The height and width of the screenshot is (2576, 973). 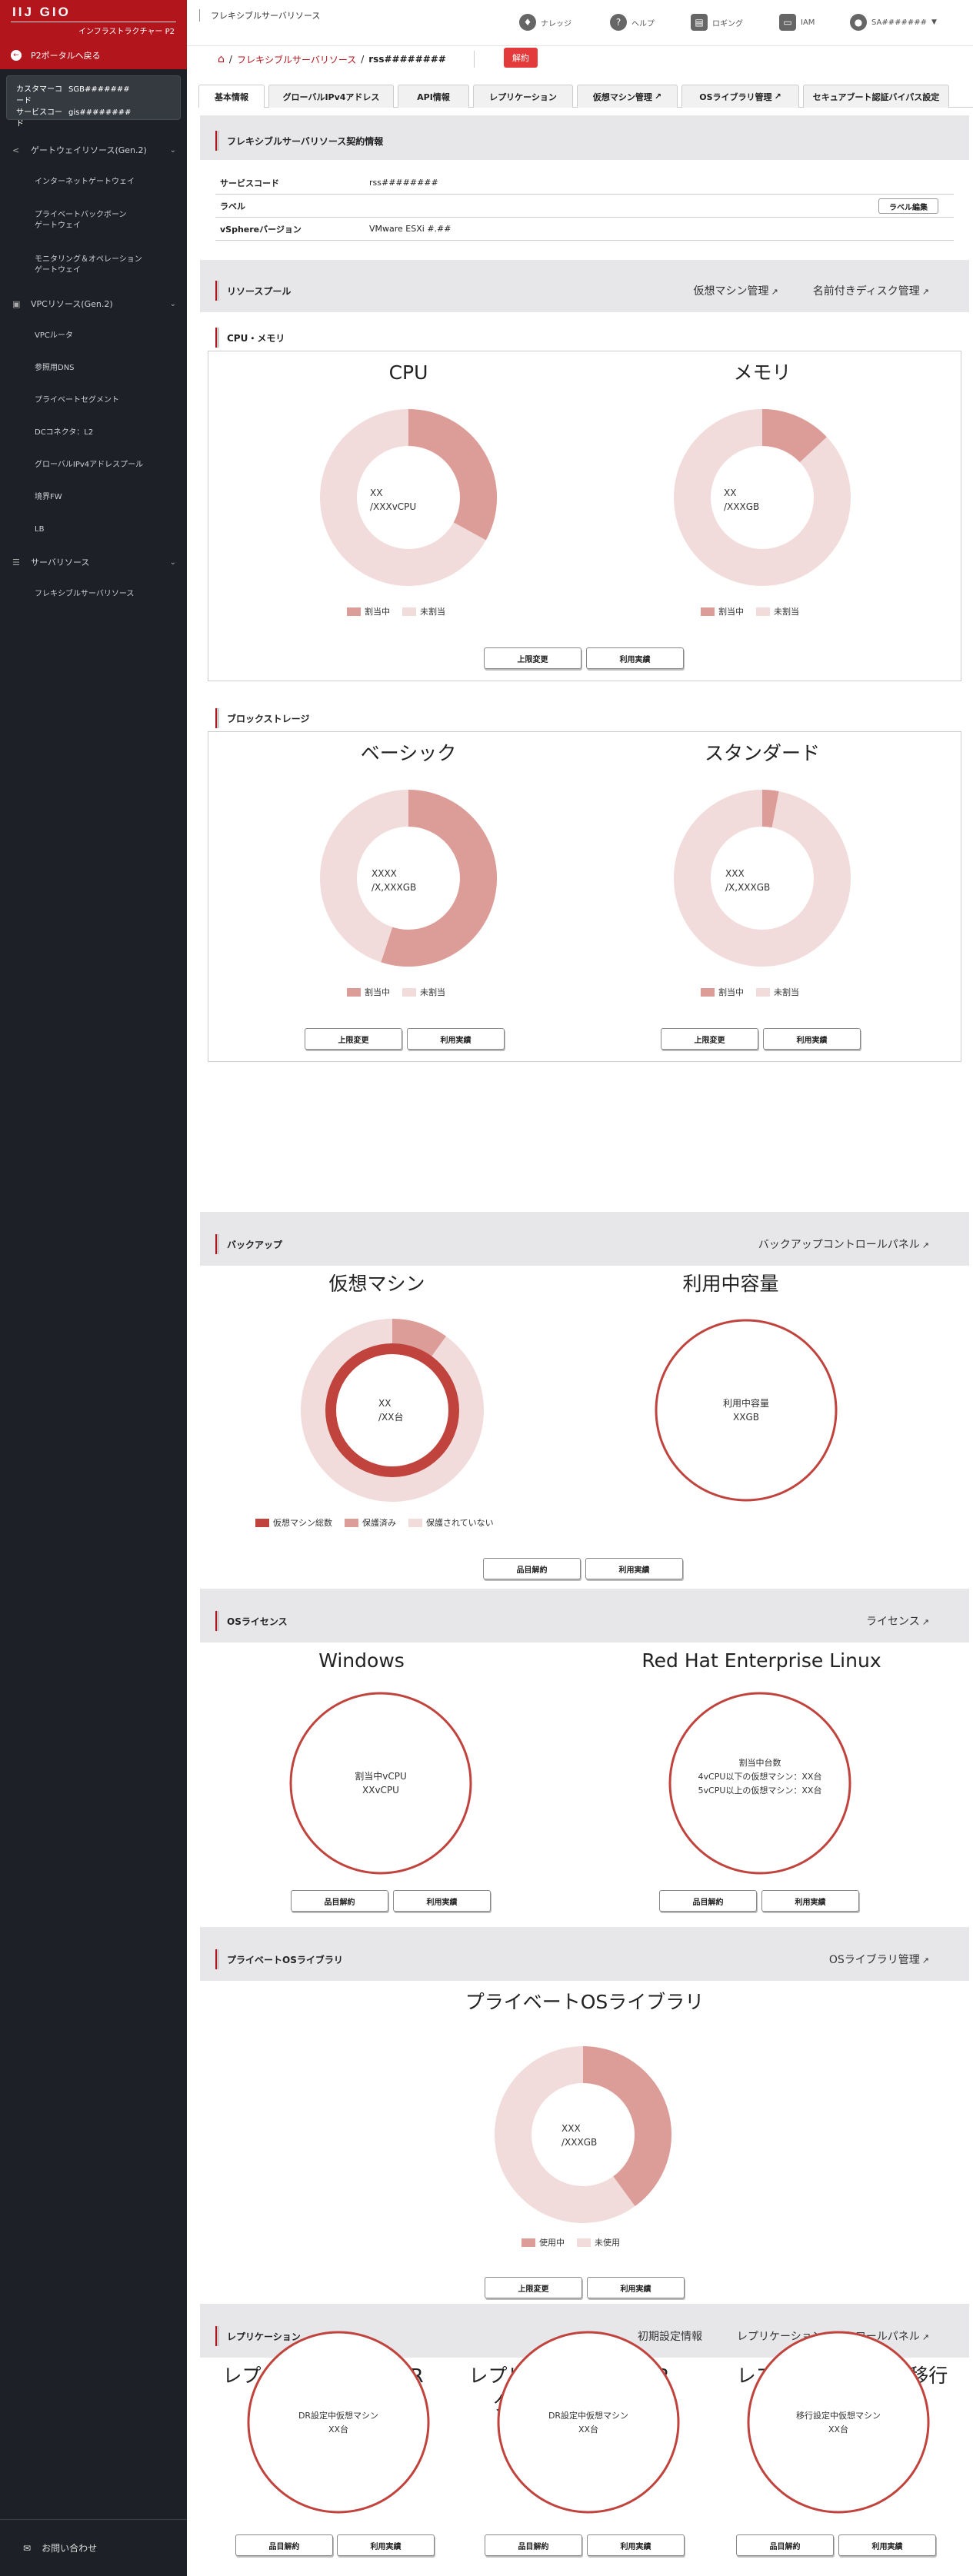 I want to click on home-icon: ⌂, so click(x=222, y=59).